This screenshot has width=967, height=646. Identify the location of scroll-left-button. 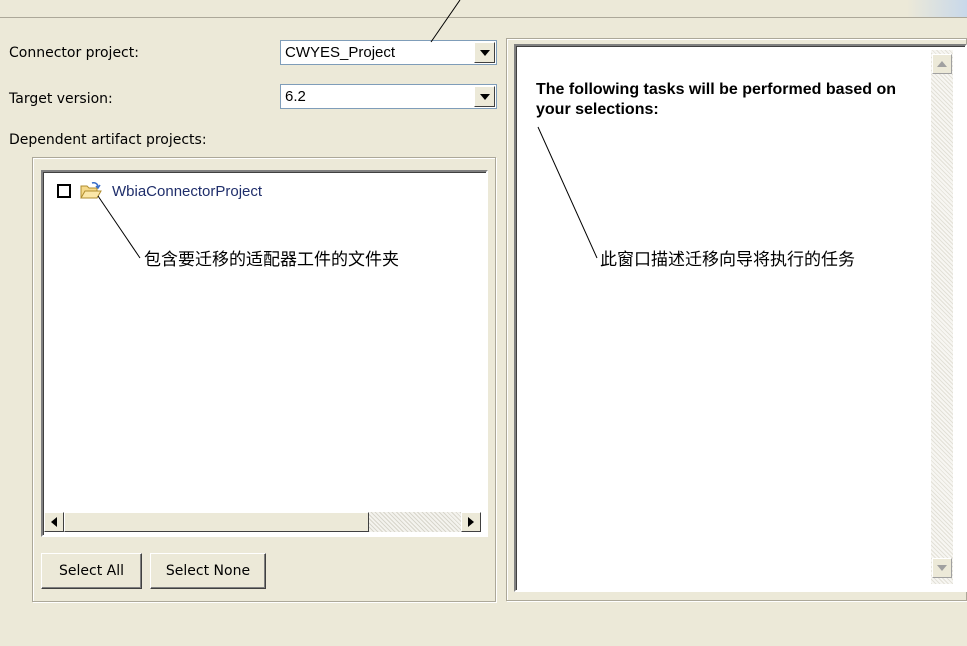
(54, 522).